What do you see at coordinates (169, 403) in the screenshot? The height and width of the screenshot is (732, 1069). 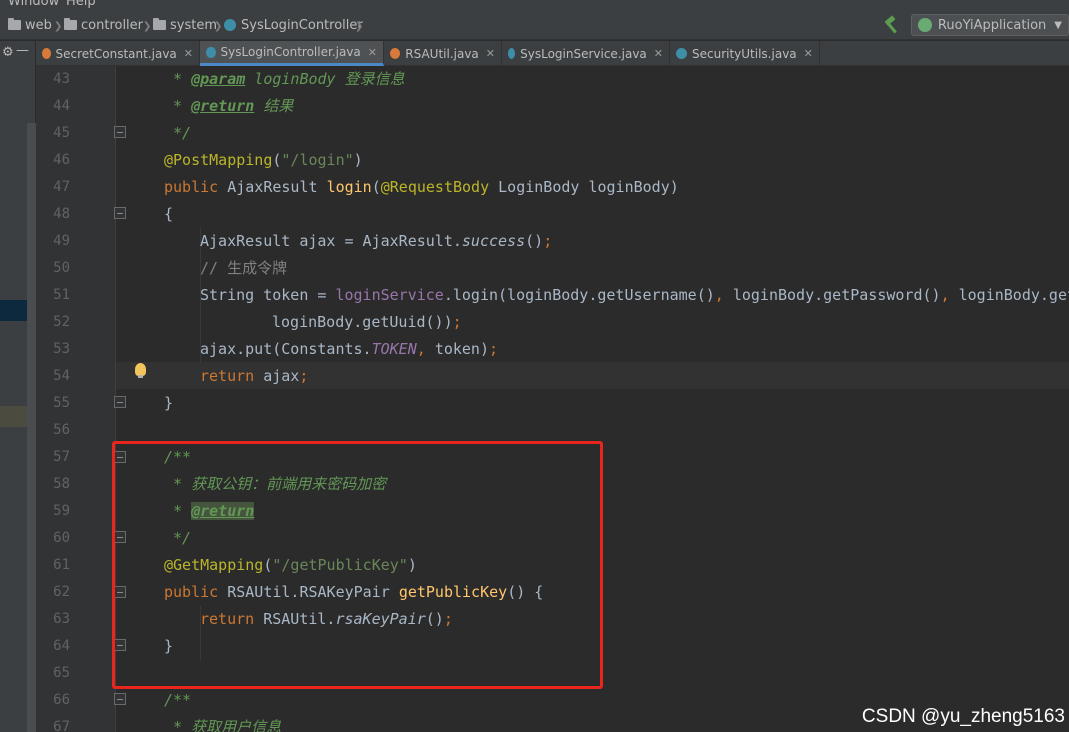 I see `code-line-55: }` at bounding box center [169, 403].